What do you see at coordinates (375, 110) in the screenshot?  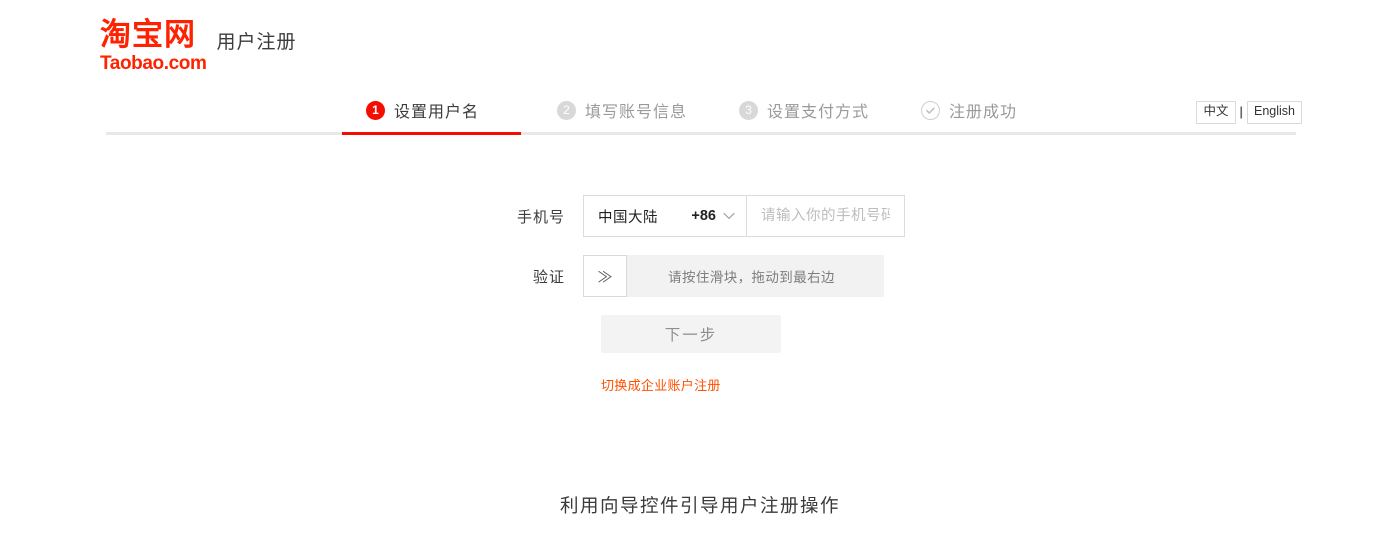 I see `step-badge-1: 1` at bounding box center [375, 110].